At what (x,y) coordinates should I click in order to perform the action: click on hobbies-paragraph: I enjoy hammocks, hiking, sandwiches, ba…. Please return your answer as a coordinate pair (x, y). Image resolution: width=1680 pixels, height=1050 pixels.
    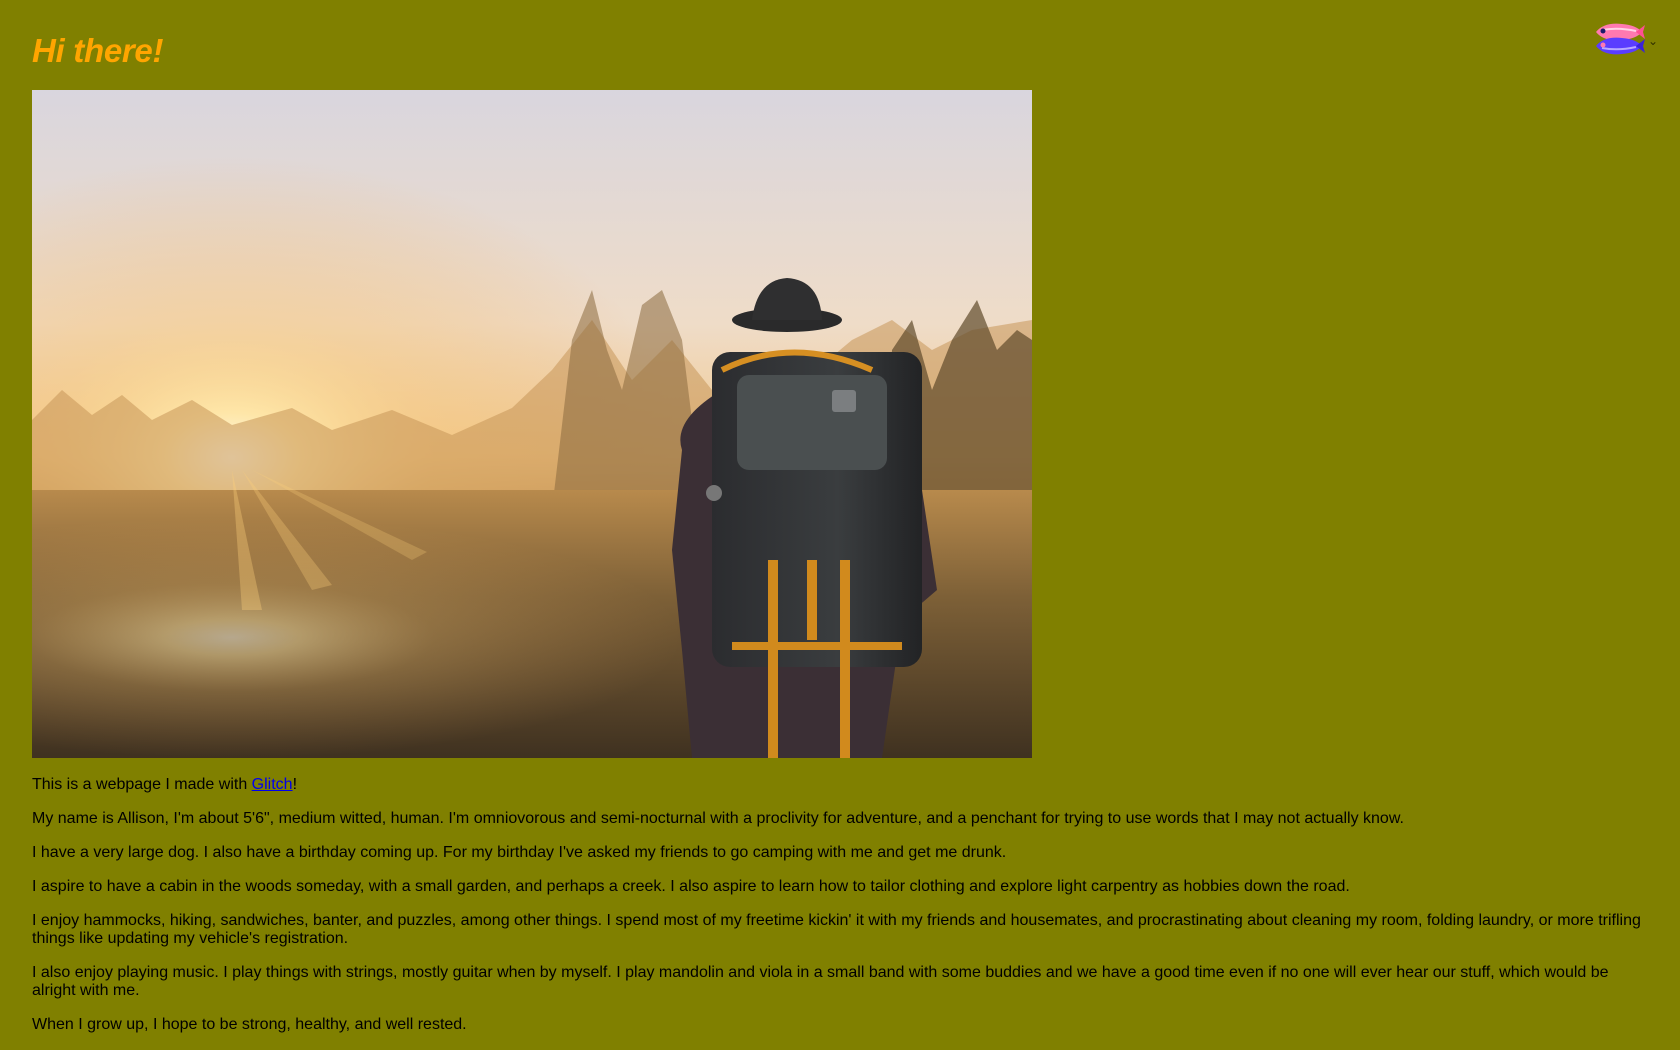
    Looking at the image, I should click on (836, 929).